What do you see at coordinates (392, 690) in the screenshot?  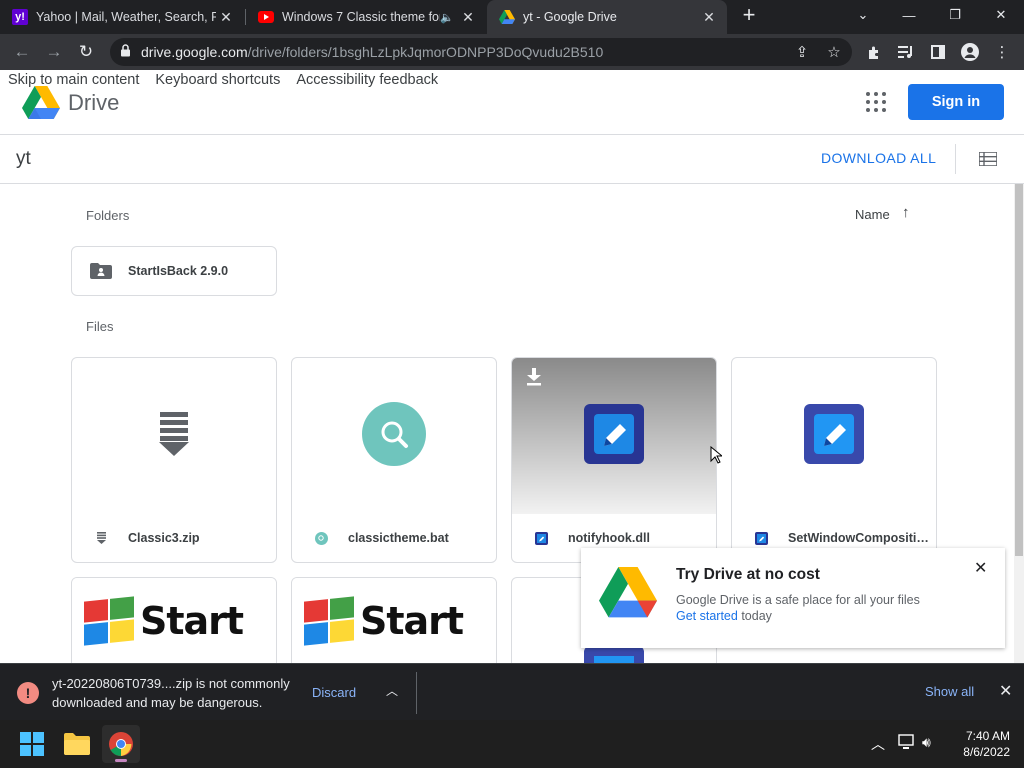 I see `chevron-up-icon: ︿` at bounding box center [392, 690].